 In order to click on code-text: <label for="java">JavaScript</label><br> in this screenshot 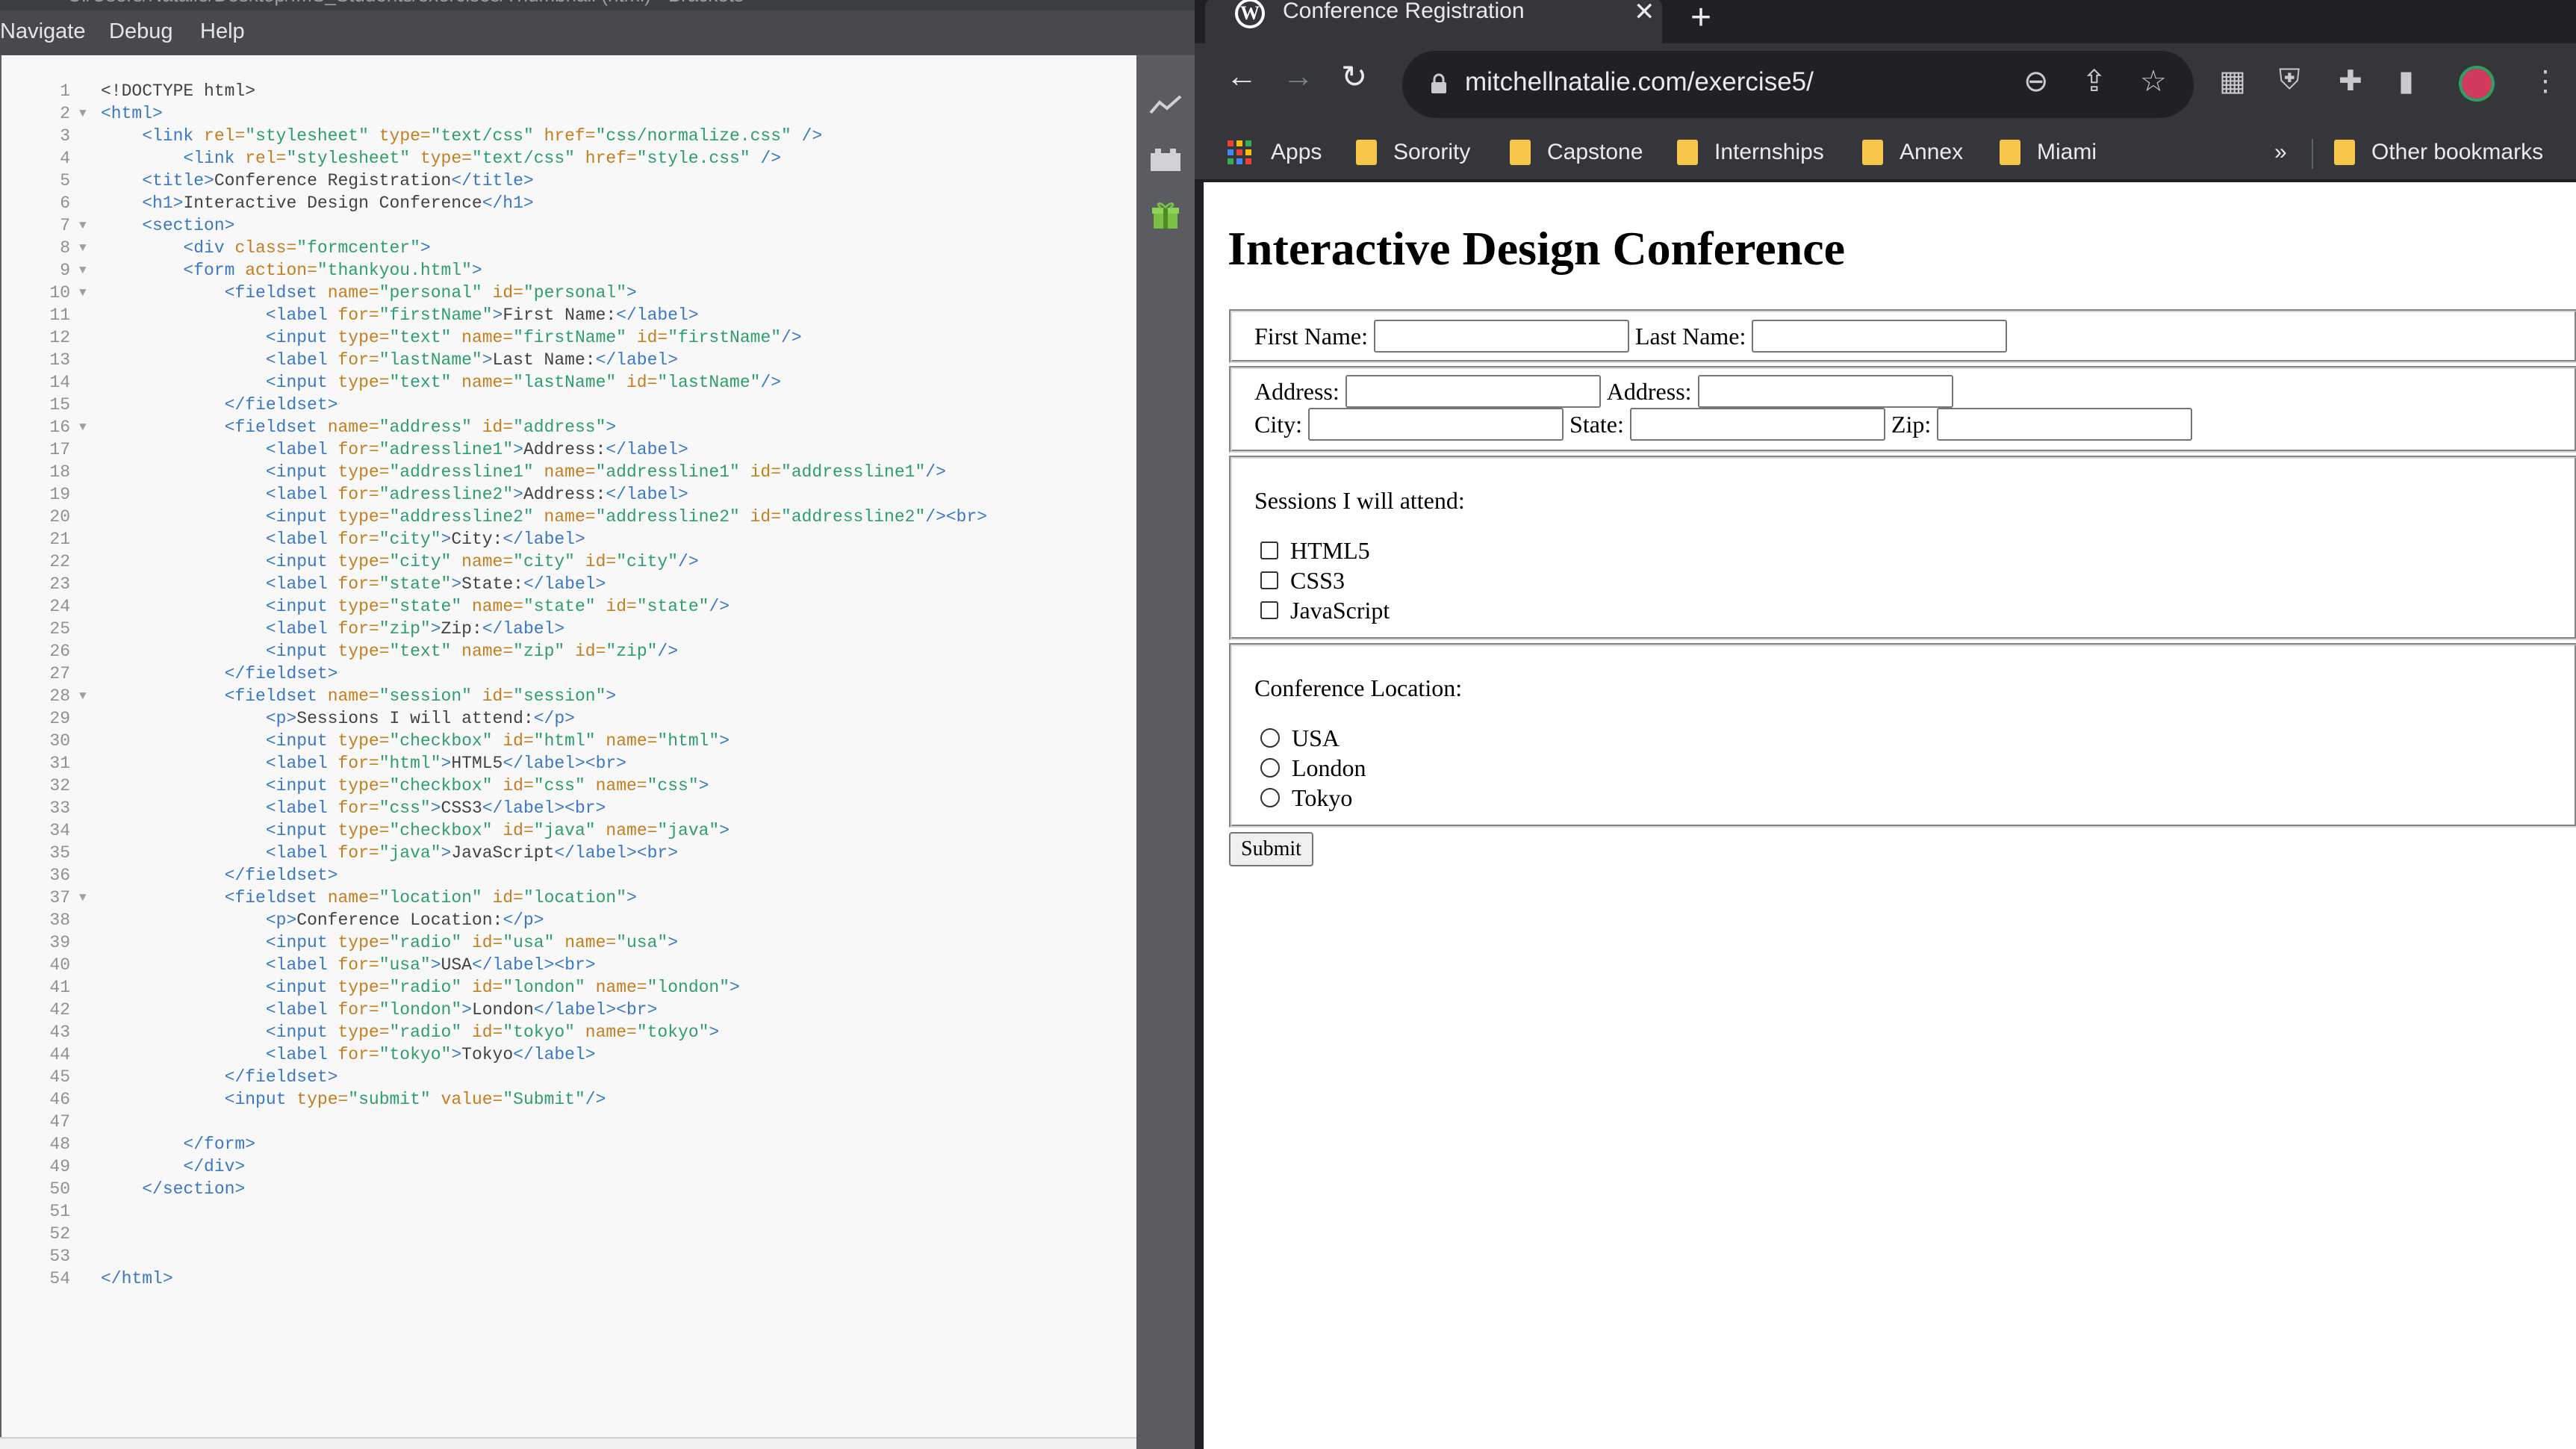, I will do `click(389, 853)`.